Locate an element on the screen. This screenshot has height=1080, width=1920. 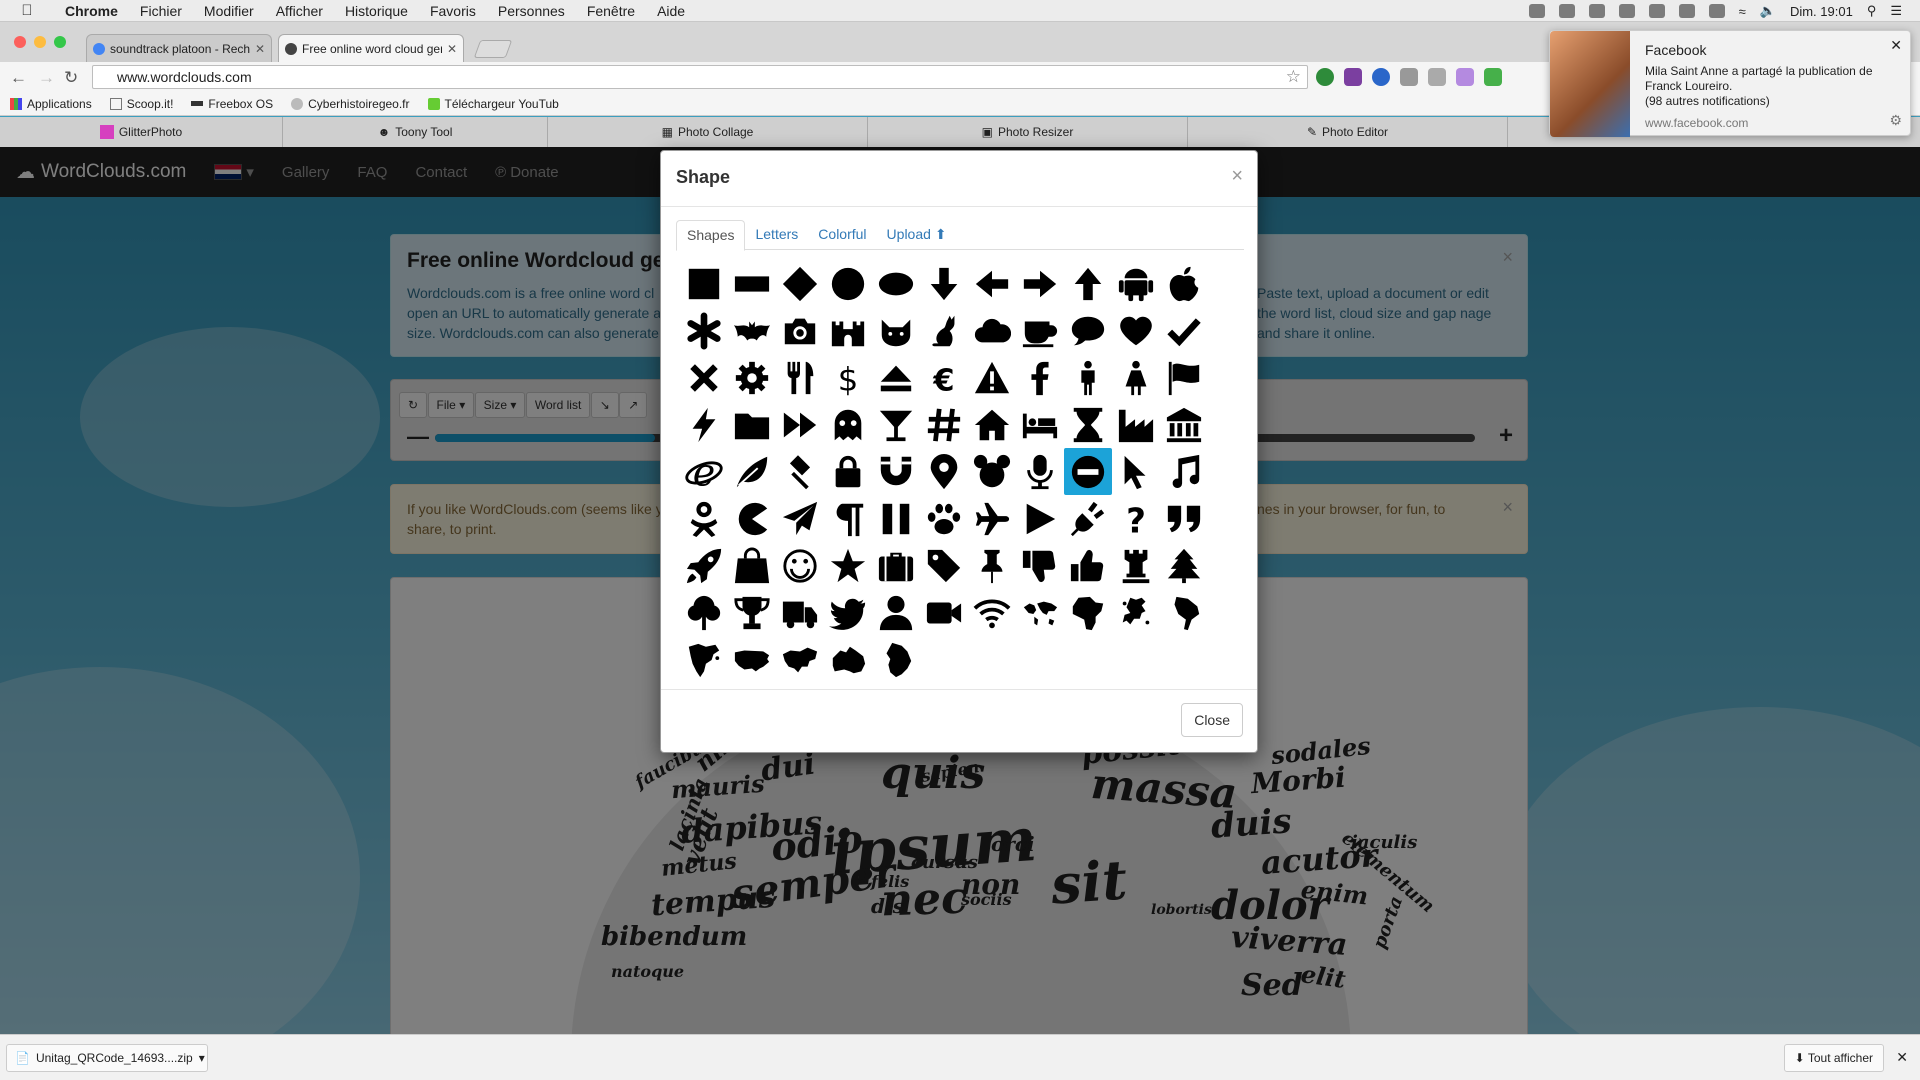
show-all-downloads-button: ⬇ Tout afficher is located at coordinates (1833, 1058).